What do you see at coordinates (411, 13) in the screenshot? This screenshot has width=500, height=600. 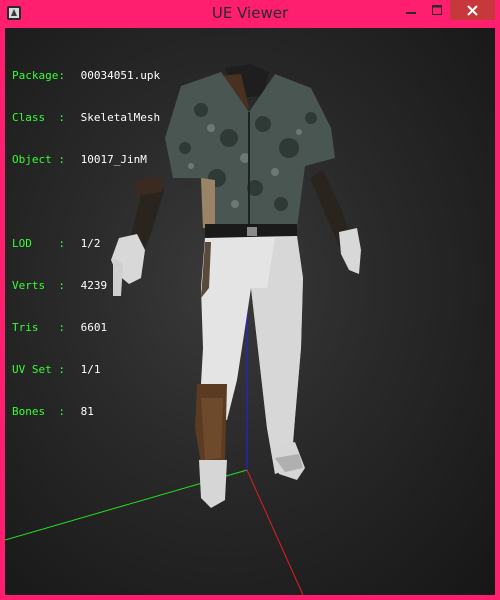 I see `minimize-icon` at bounding box center [411, 13].